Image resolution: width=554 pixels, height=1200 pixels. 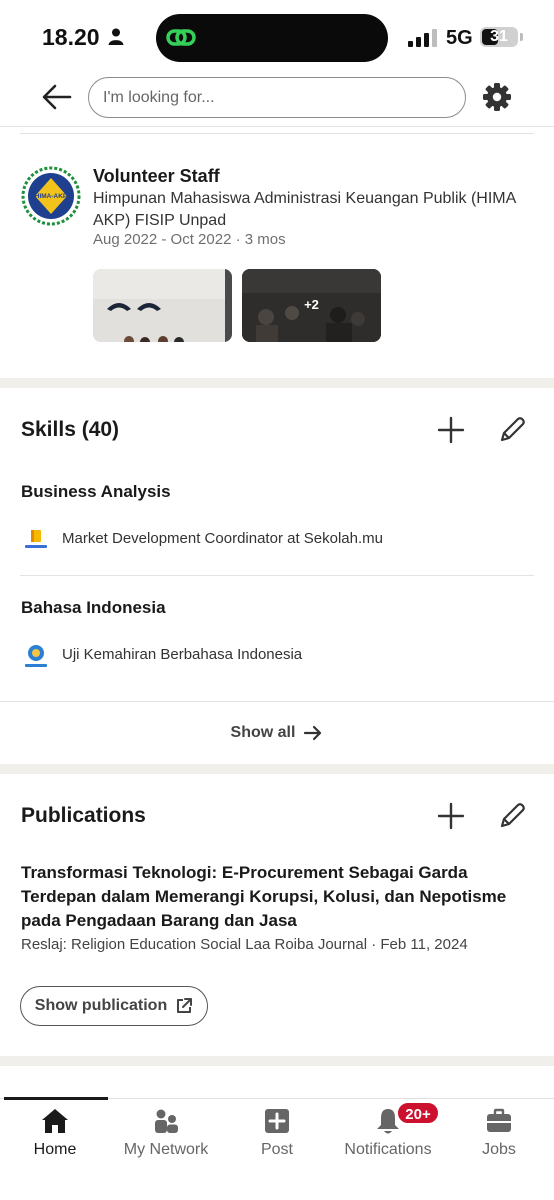 I want to click on person-icon, so click(x=116, y=36).